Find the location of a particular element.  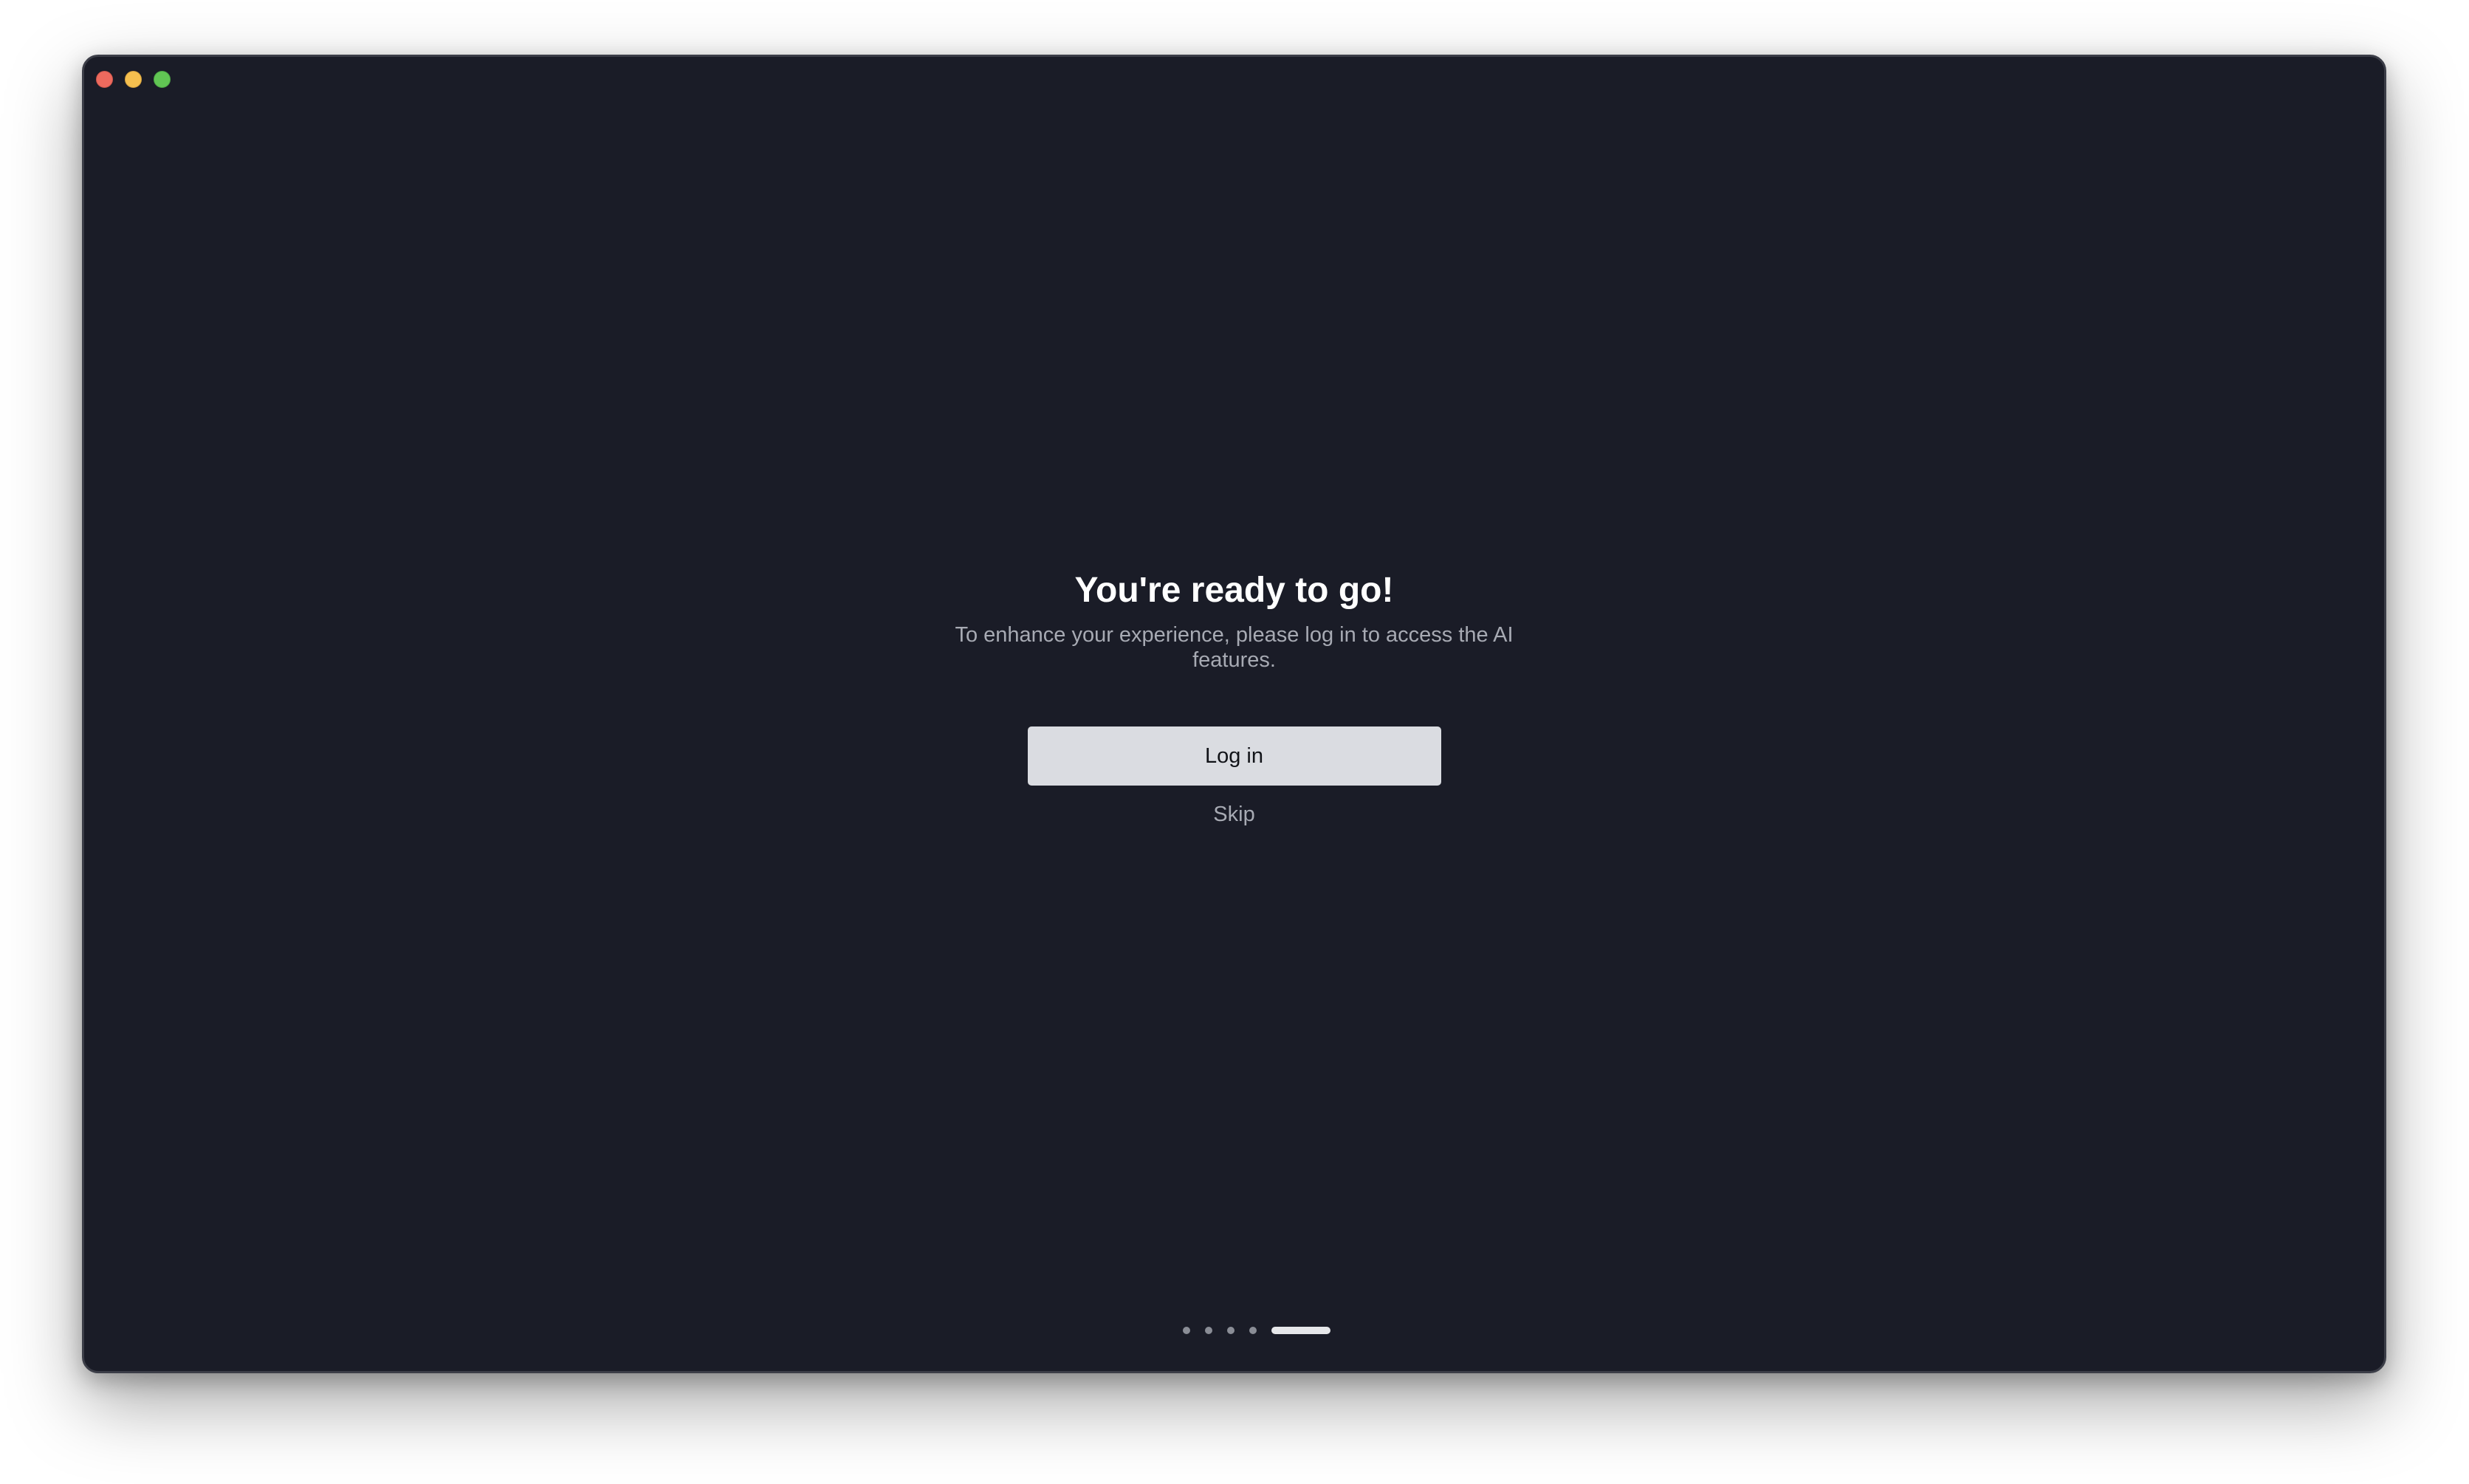

onboarding-pagination is located at coordinates (1234, 1330).